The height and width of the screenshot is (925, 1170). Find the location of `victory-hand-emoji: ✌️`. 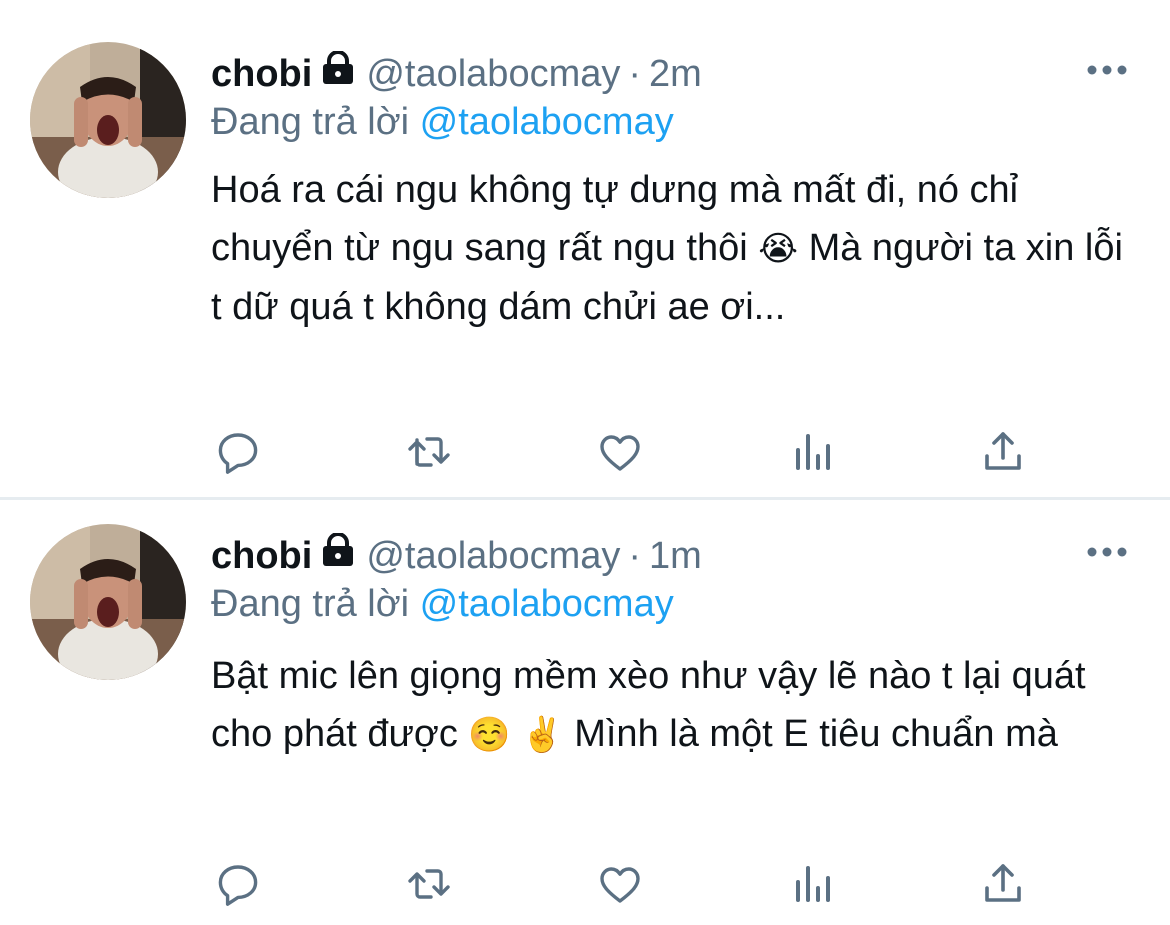

victory-hand-emoji: ✌️ is located at coordinates (542, 735).